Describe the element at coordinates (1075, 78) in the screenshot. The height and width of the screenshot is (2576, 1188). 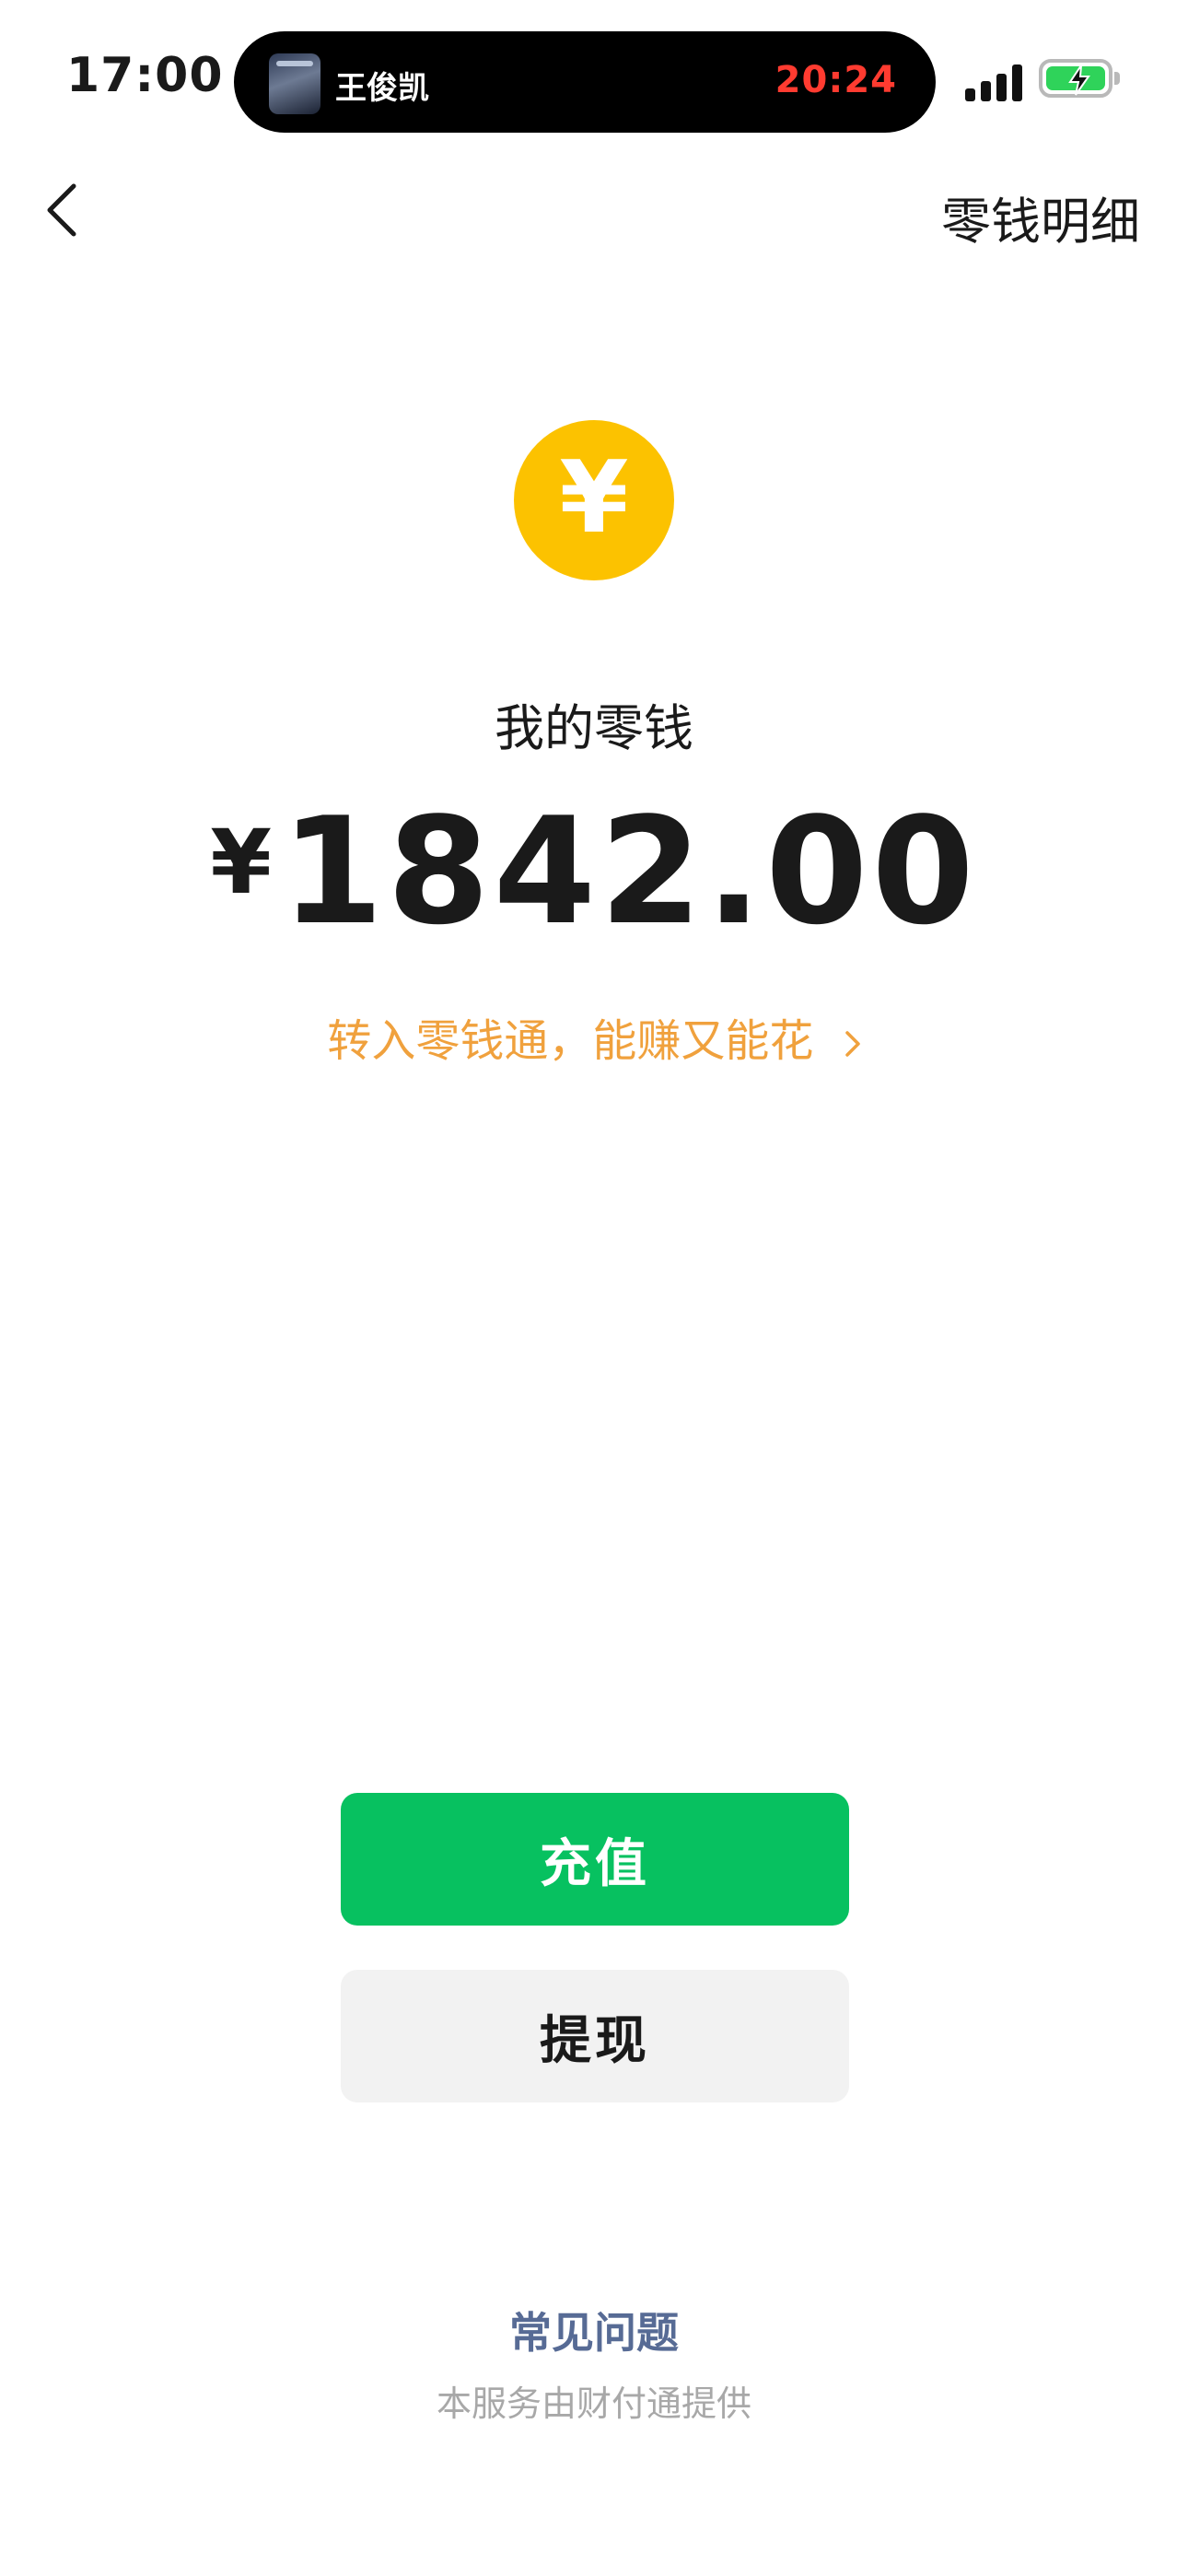
I see `battery-charging-icon` at that location.